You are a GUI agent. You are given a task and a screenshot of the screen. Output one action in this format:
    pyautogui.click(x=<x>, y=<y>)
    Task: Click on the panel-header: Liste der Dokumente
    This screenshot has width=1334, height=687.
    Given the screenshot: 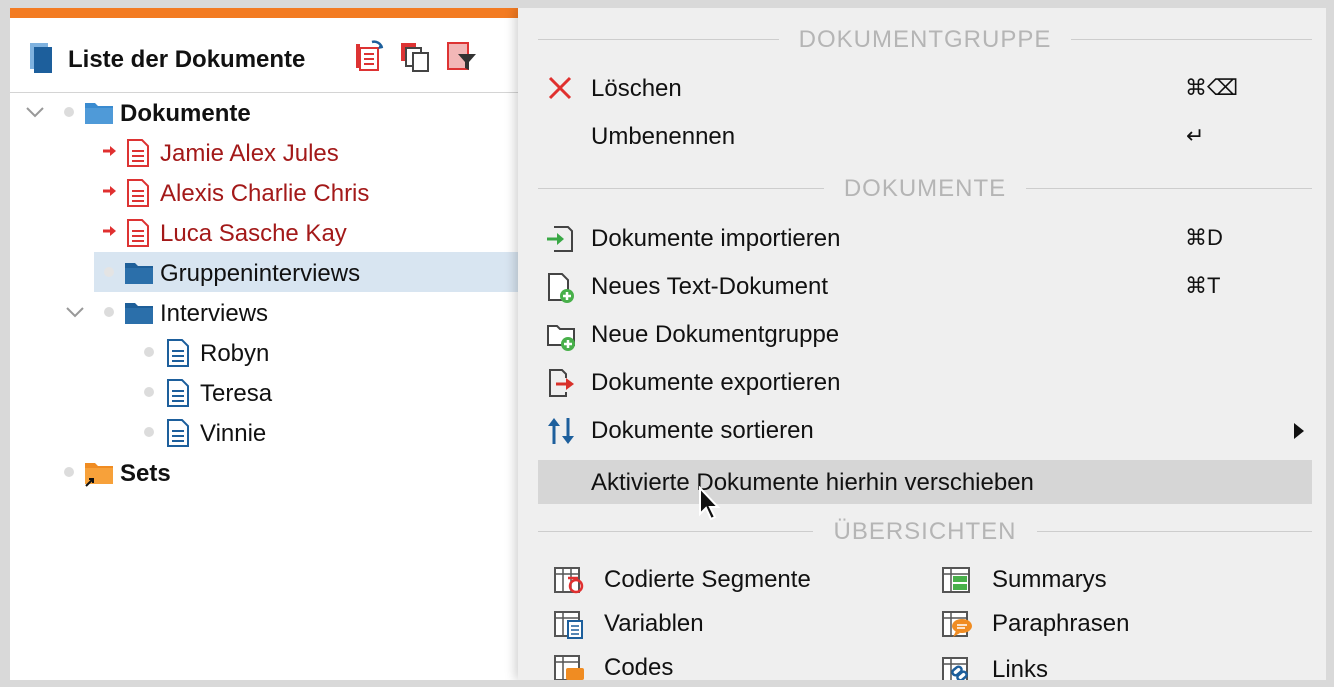 What is the action you would take?
    pyautogui.click(x=265, y=55)
    